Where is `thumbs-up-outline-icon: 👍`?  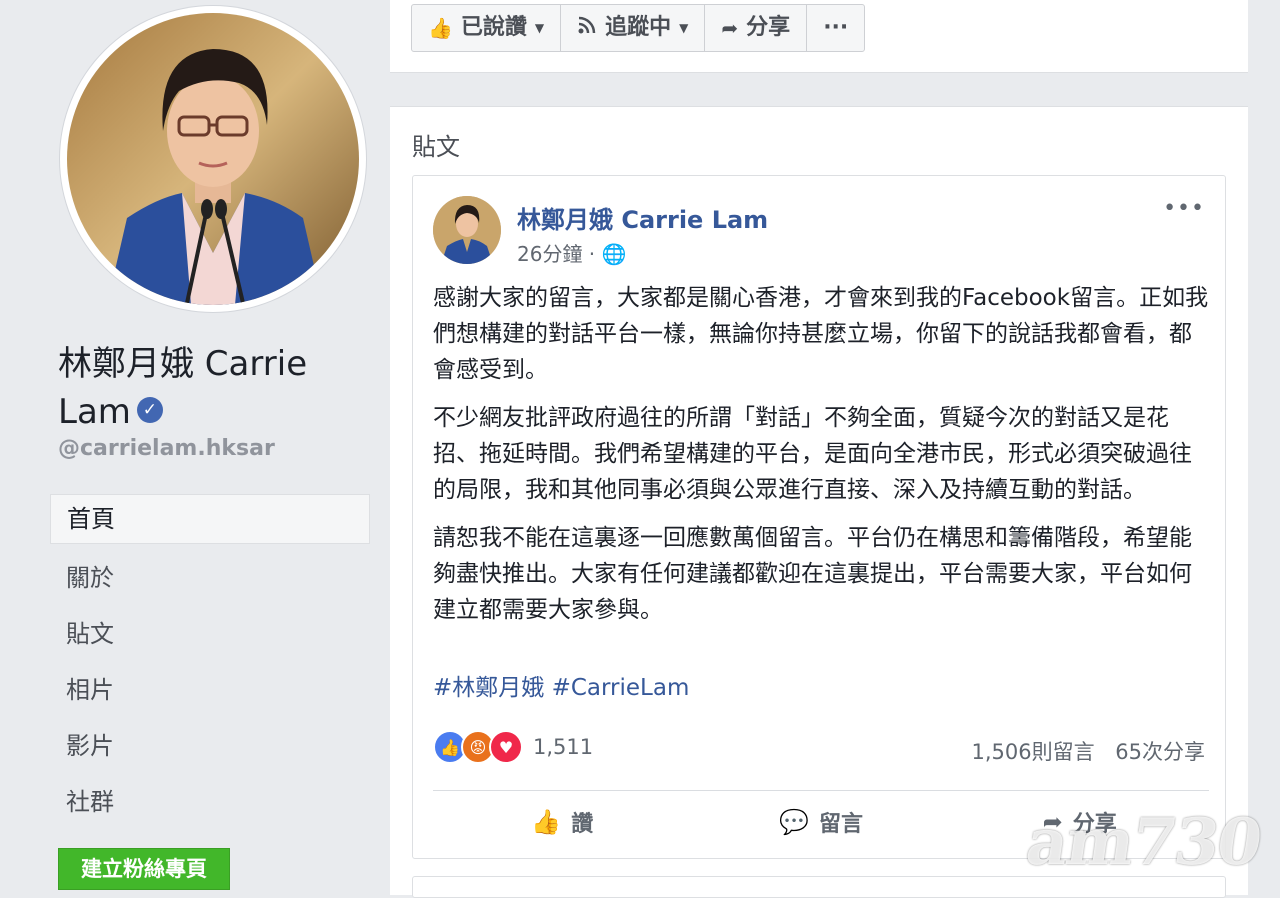
thumbs-up-outline-icon: 👍 is located at coordinates (546, 822).